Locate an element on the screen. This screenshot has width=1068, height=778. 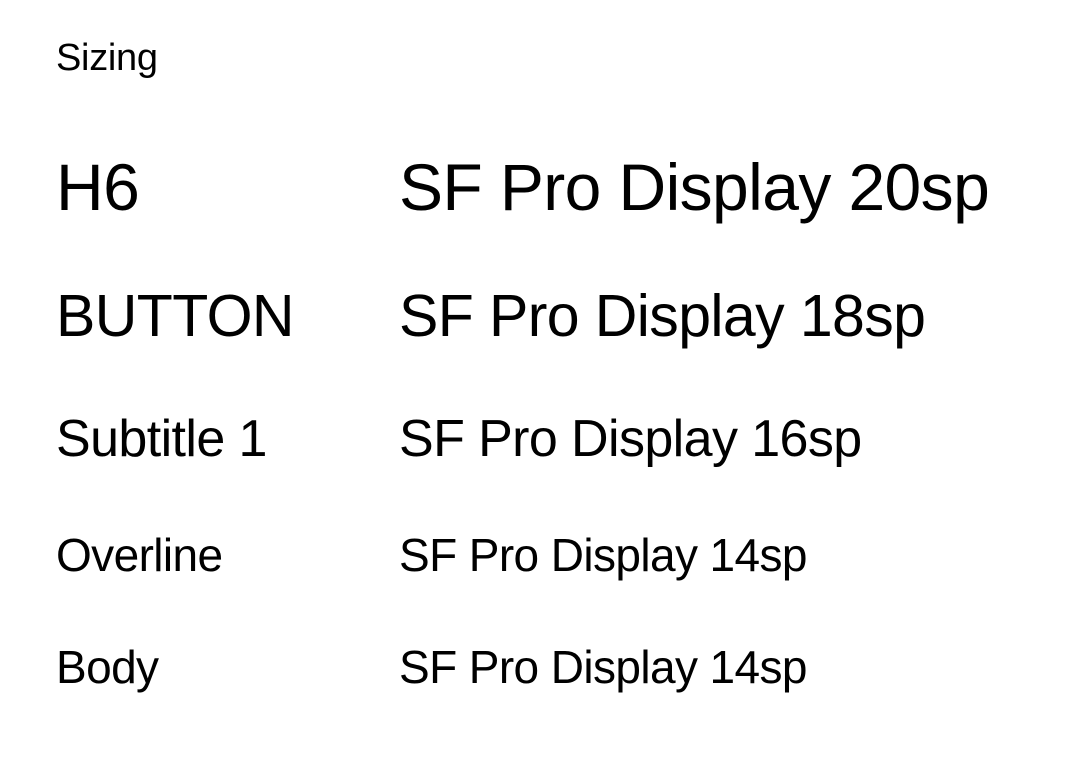
type-row-h6: H6 SF Pro Display 20sp is located at coordinates (534, 190).